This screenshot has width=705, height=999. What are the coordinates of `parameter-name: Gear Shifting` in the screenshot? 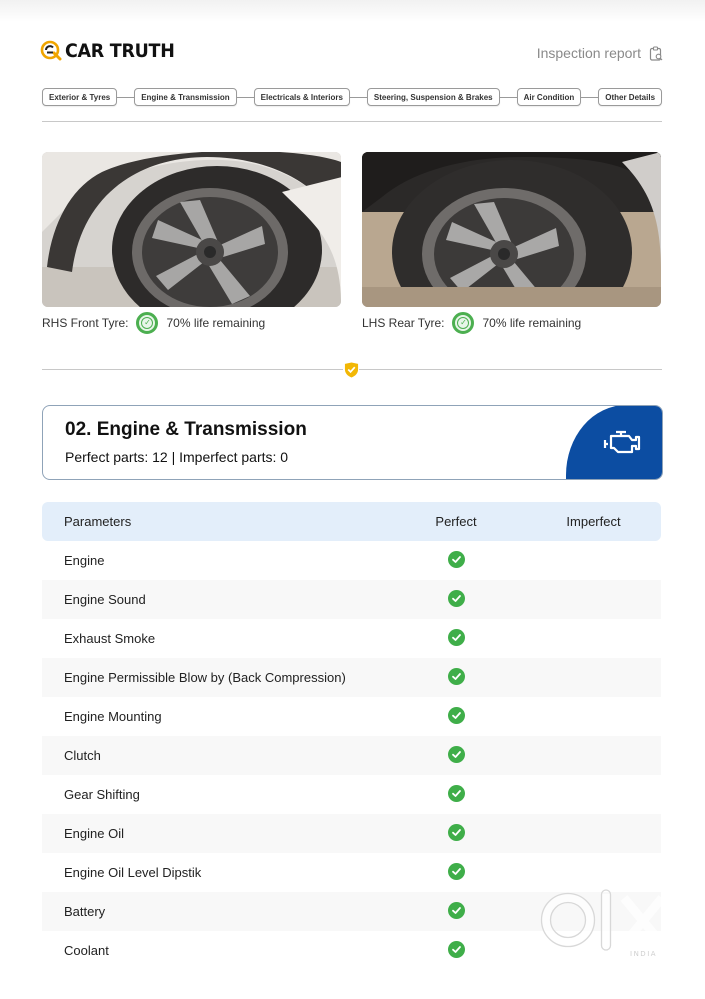 It's located at (102, 794).